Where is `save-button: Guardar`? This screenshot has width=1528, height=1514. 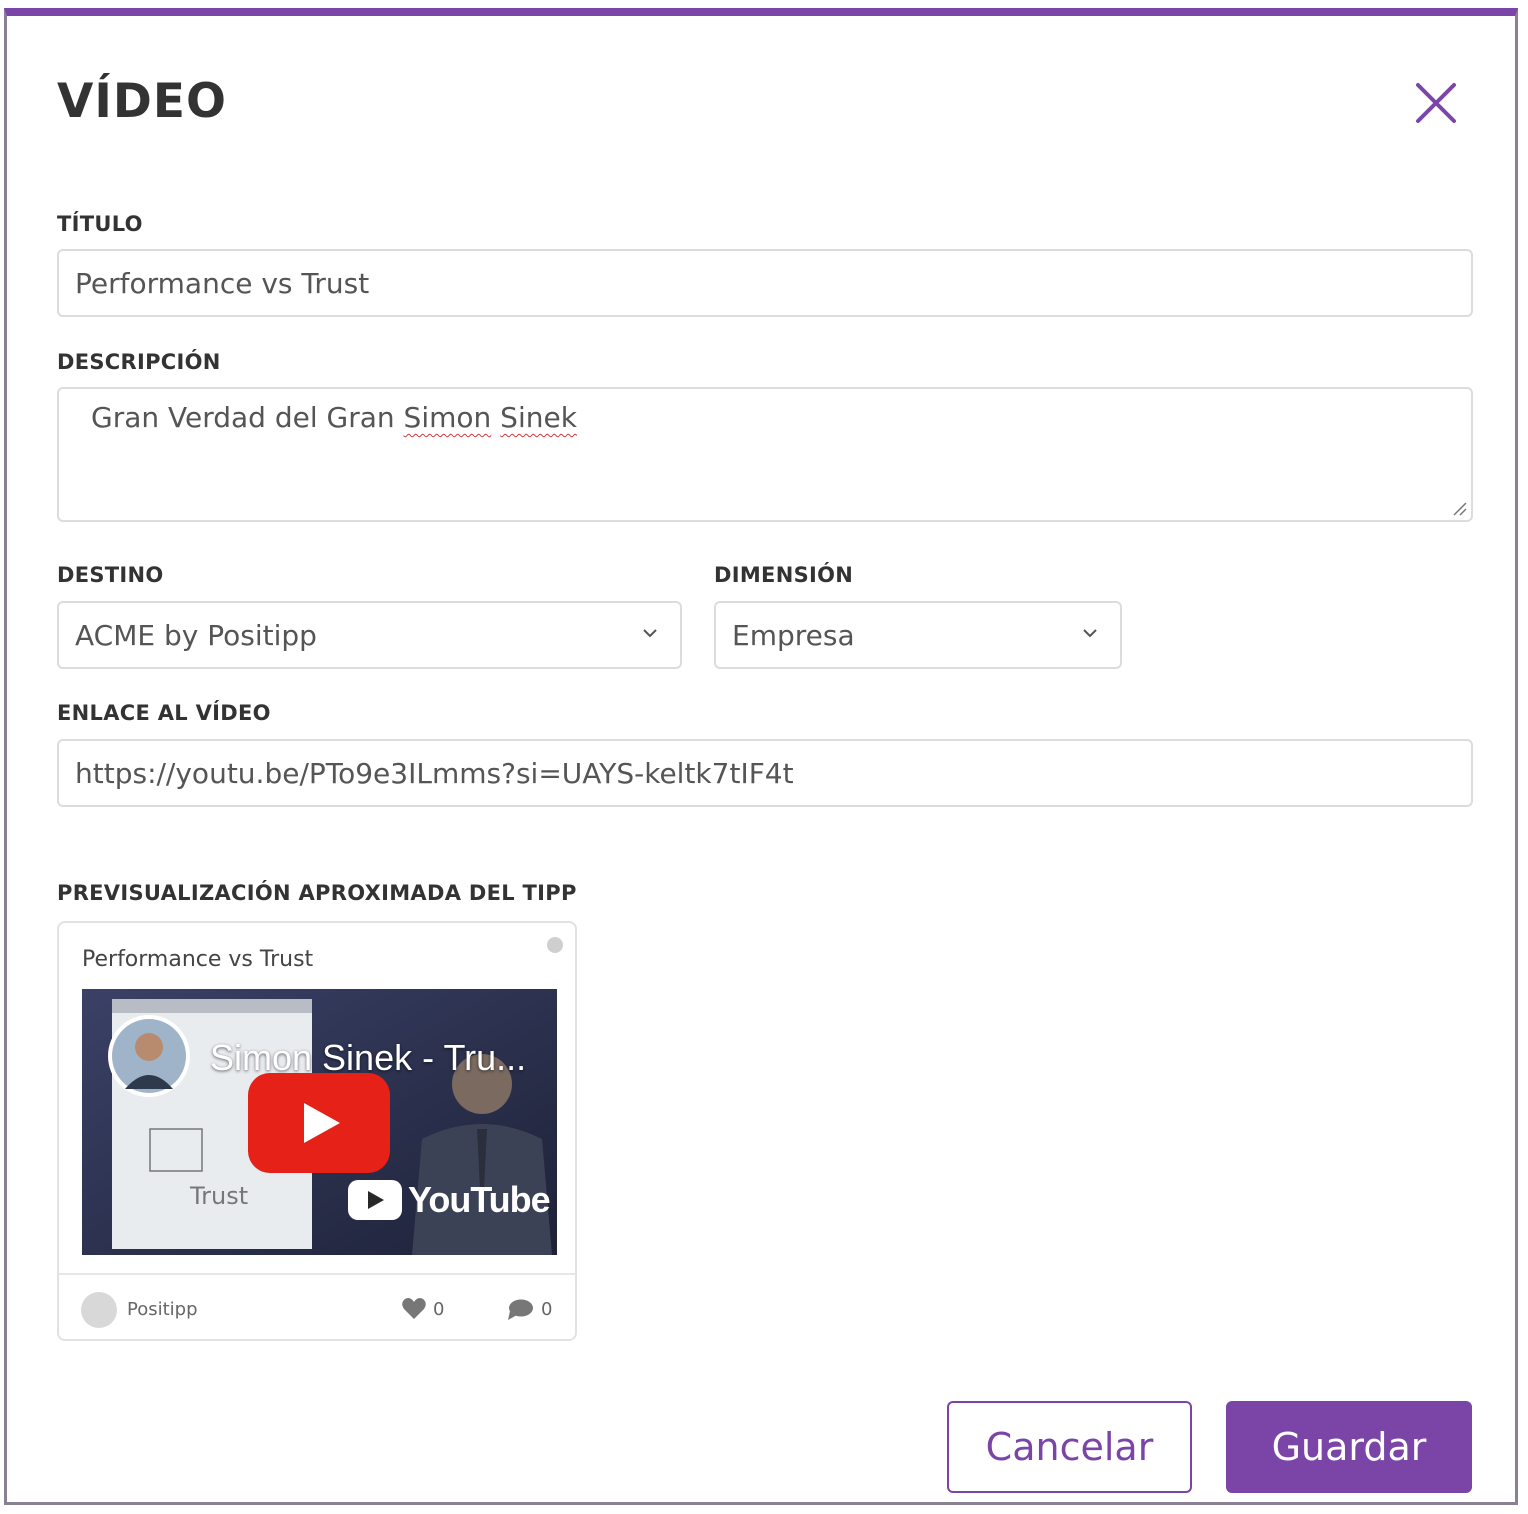
save-button: Guardar is located at coordinates (1349, 1447).